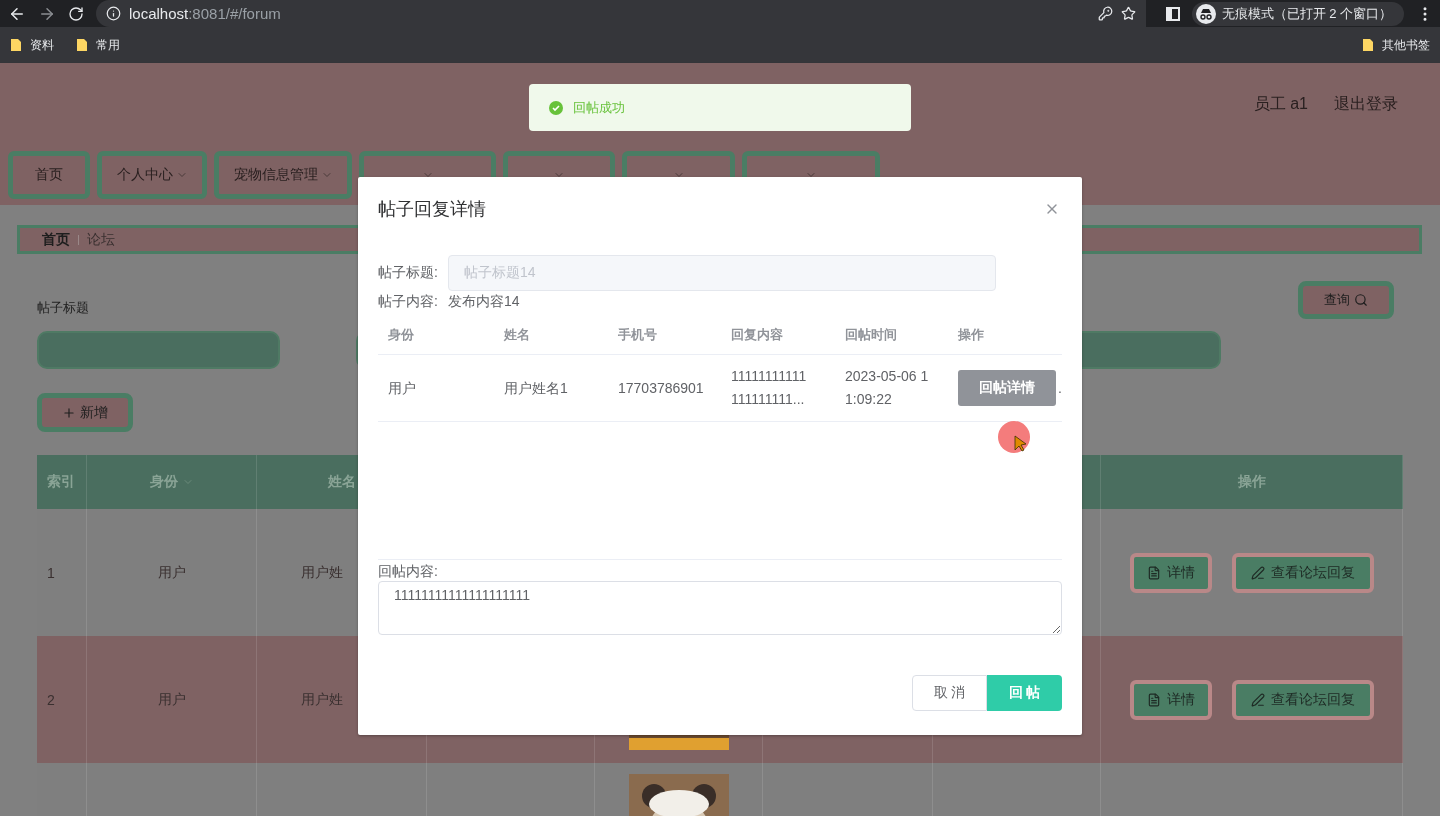 The width and height of the screenshot is (1440, 816). I want to click on column-header: 回复内容, so click(757, 334).